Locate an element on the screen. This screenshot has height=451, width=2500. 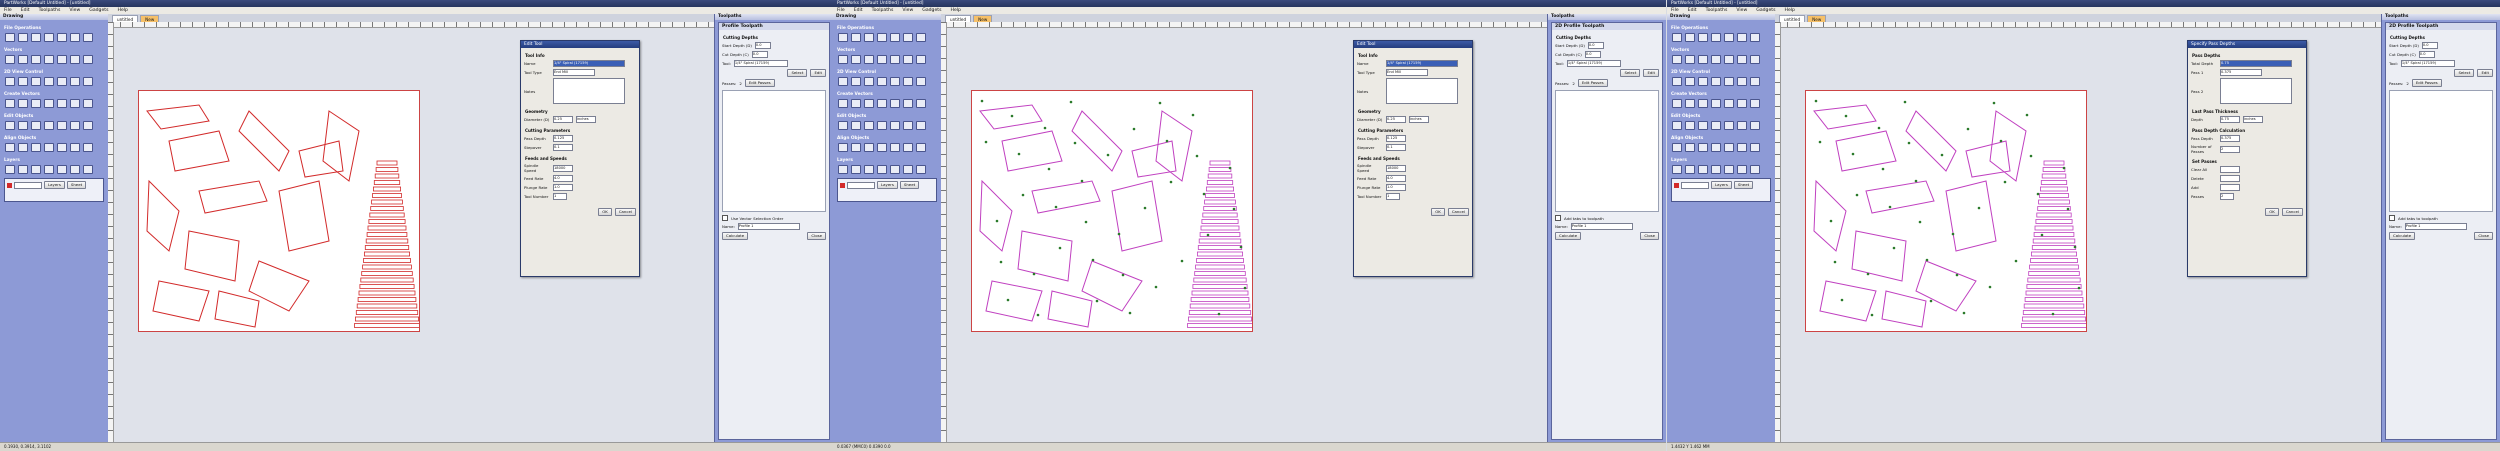
close-button: Close is located at coordinates (816, 236).